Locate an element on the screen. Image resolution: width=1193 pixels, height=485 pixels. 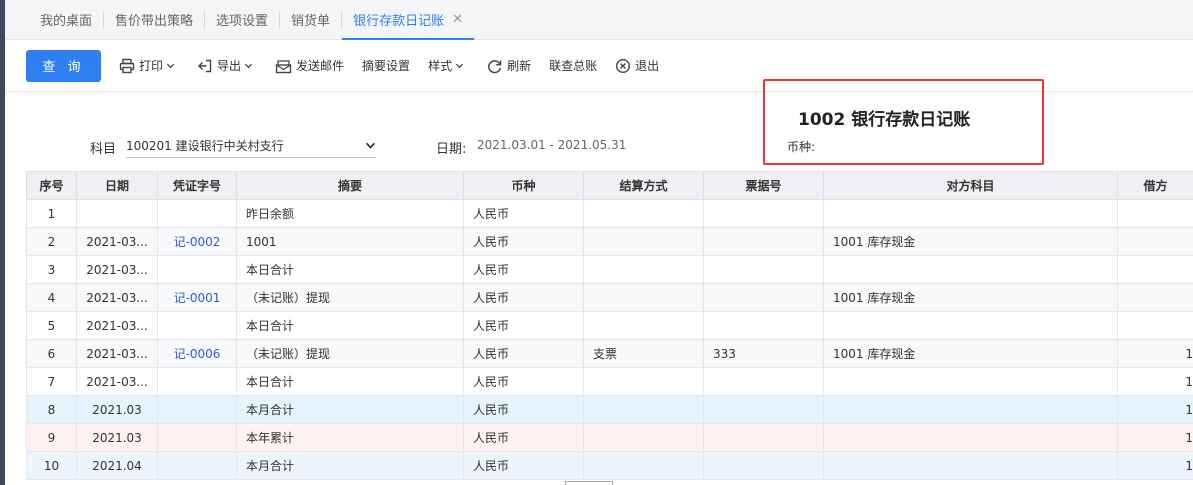
col-header-debit: 借方 is located at coordinates (1155, 185).